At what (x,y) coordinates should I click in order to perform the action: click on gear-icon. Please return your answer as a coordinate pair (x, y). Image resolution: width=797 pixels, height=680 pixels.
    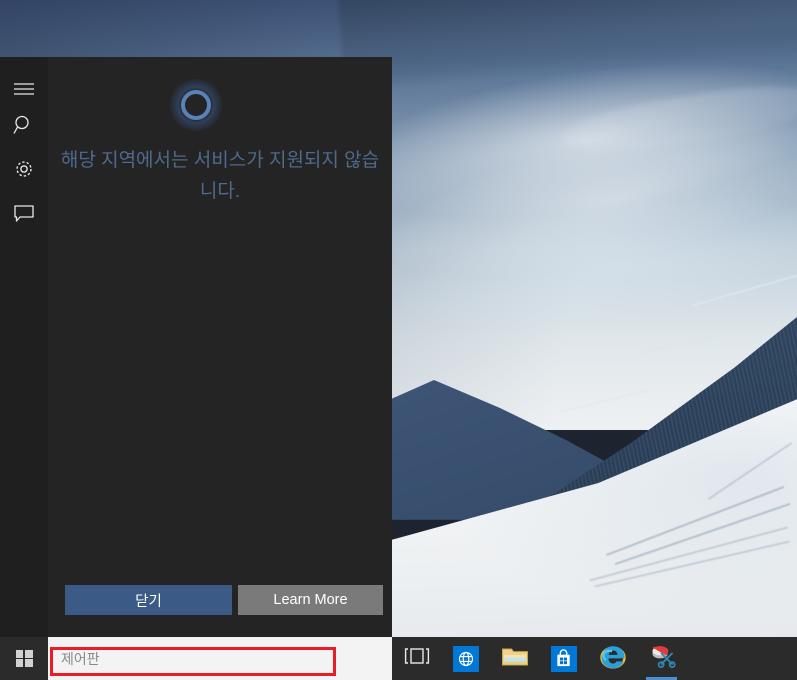
    Looking at the image, I should click on (24, 169).